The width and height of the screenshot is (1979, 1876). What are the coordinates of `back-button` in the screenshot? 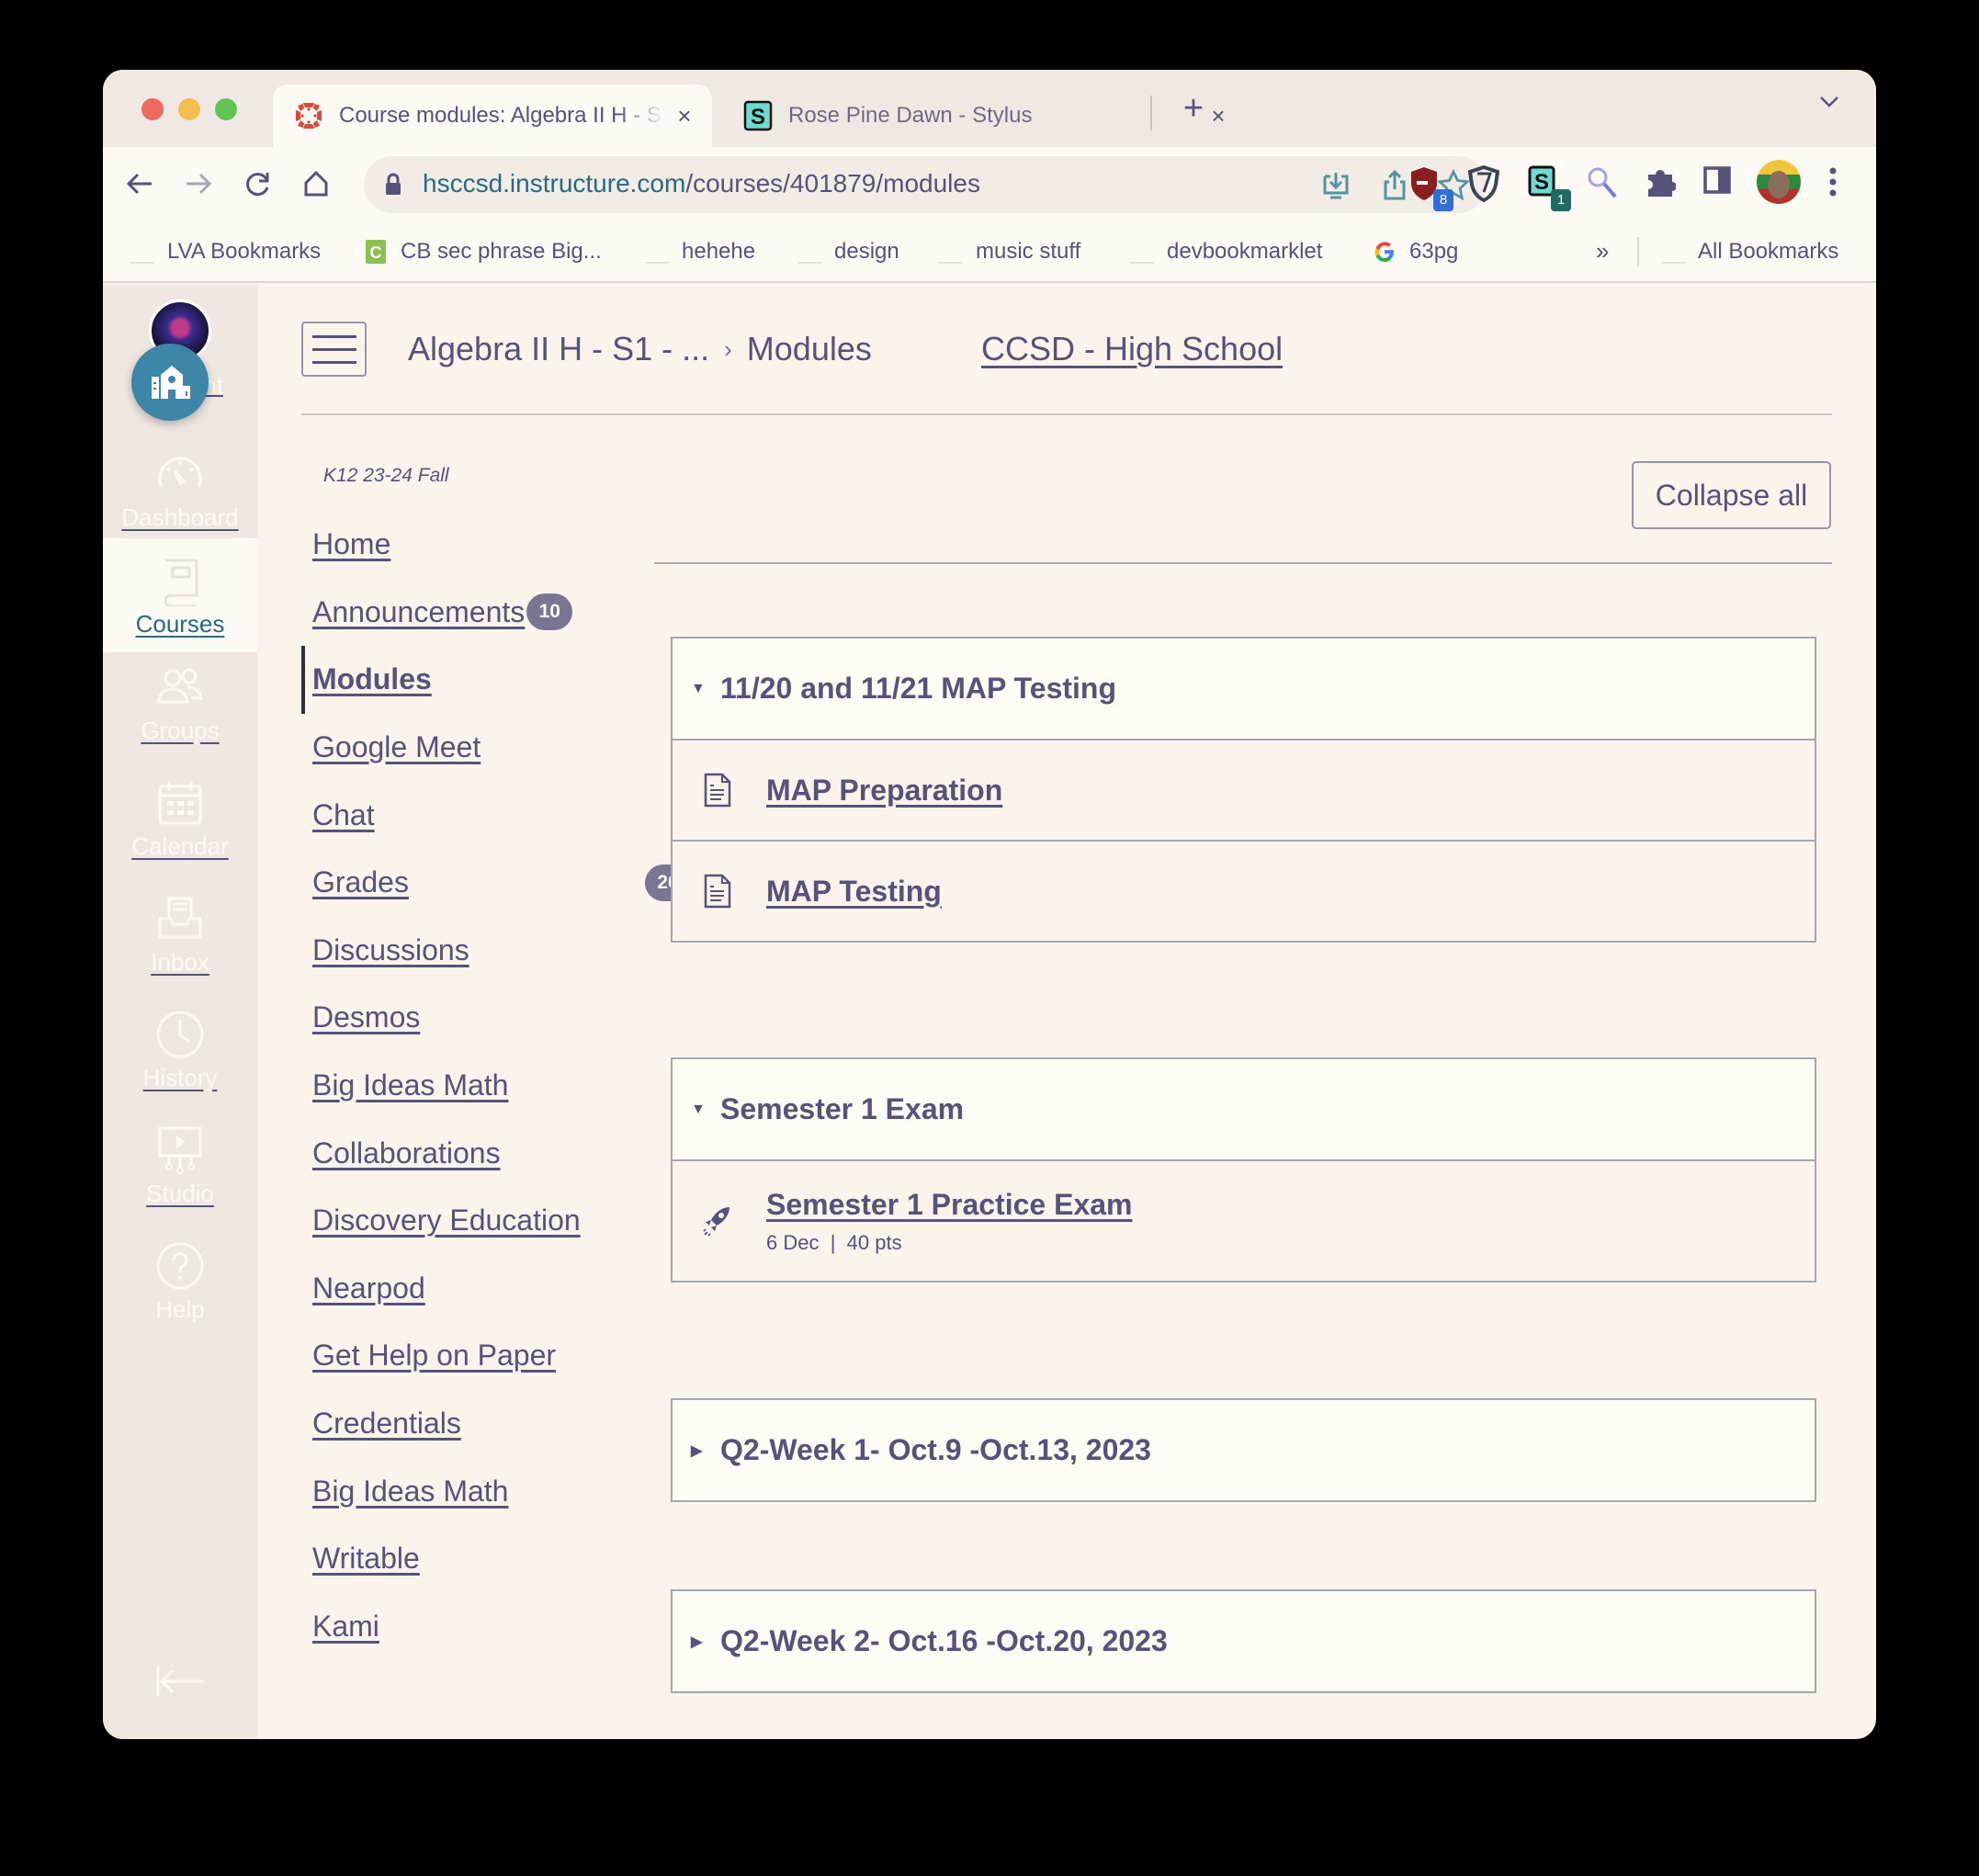 It's located at (139, 184).